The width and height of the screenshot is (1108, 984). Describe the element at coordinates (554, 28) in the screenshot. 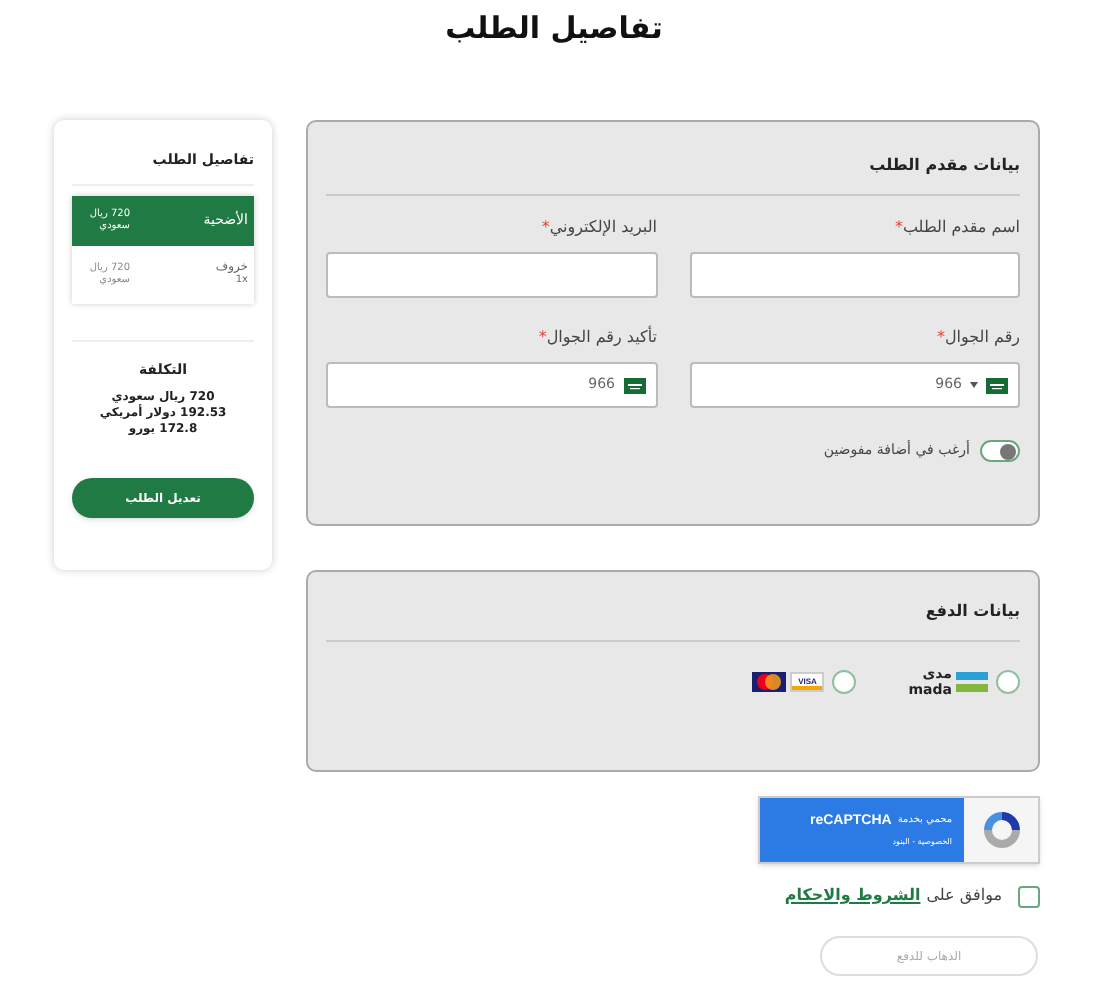

I see `page-title: تفاصيل الطلب` at that location.